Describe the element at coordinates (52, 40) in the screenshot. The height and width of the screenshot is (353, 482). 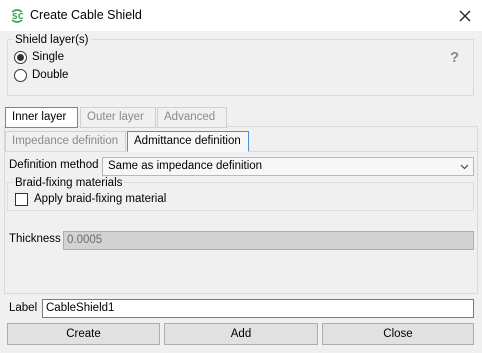
I see `shield-layers-label: Shield layer(s)` at that location.